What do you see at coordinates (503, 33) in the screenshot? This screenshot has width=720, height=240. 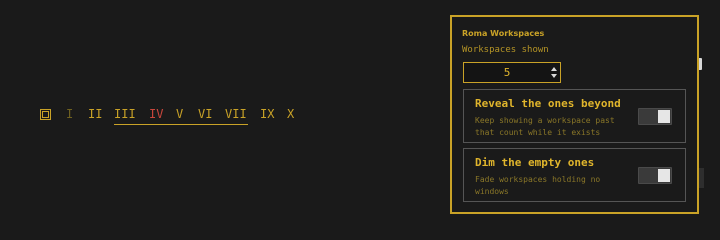 I see `panel-title: Roma Workspaces` at bounding box center [503, 33].